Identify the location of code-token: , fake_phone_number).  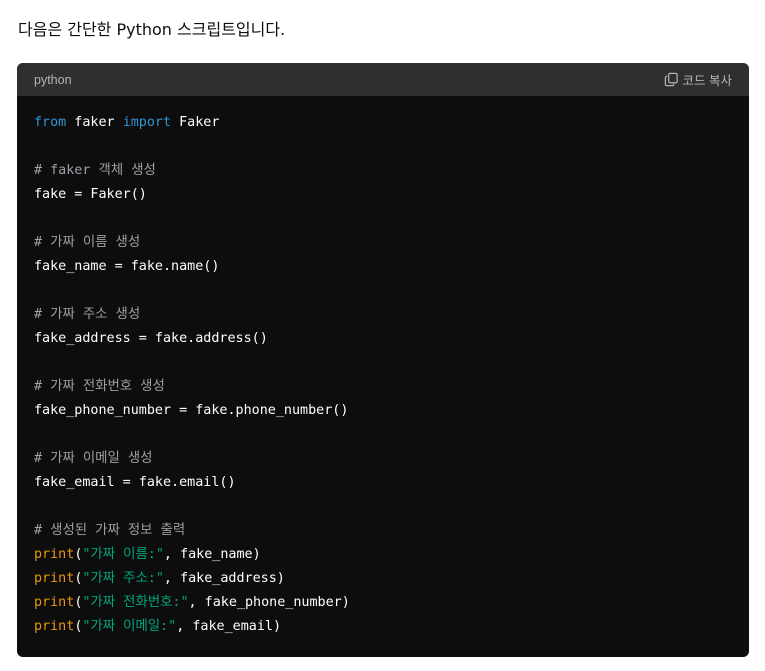
(269, 602).